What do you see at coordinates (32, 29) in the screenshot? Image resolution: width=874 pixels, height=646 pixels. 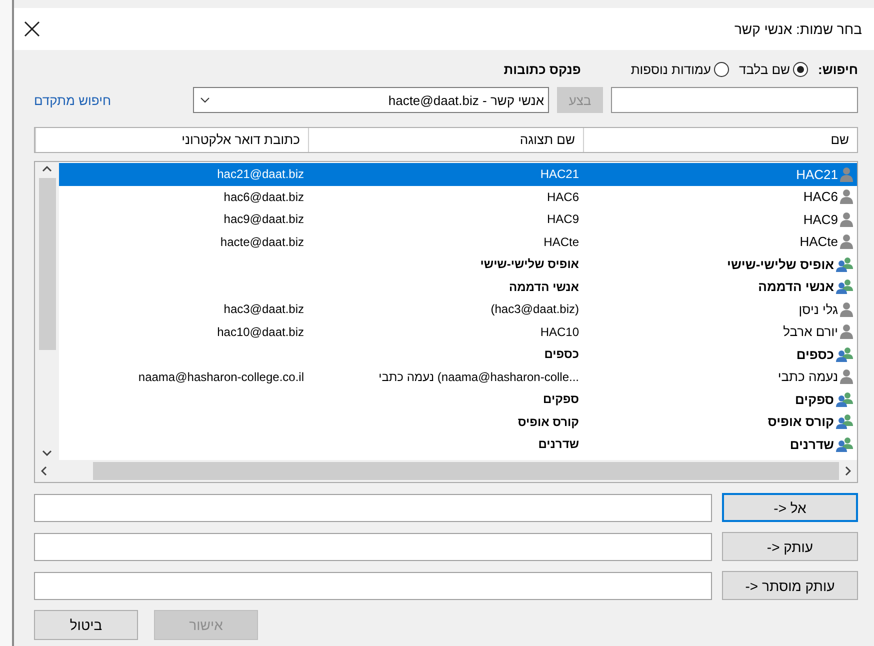 I see `close-icon` at bounding box center [32, 29].